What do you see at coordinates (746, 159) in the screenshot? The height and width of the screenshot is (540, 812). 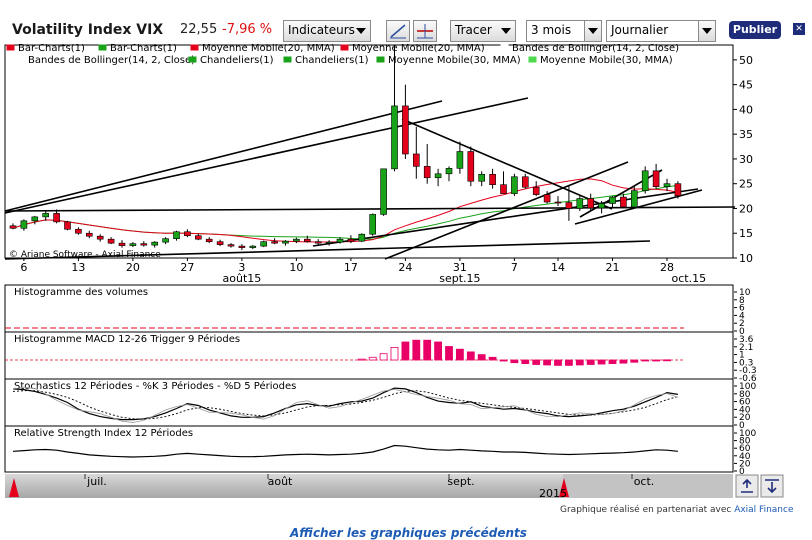 I see `y-tick-label: 30` at bounding box center [746, 159].